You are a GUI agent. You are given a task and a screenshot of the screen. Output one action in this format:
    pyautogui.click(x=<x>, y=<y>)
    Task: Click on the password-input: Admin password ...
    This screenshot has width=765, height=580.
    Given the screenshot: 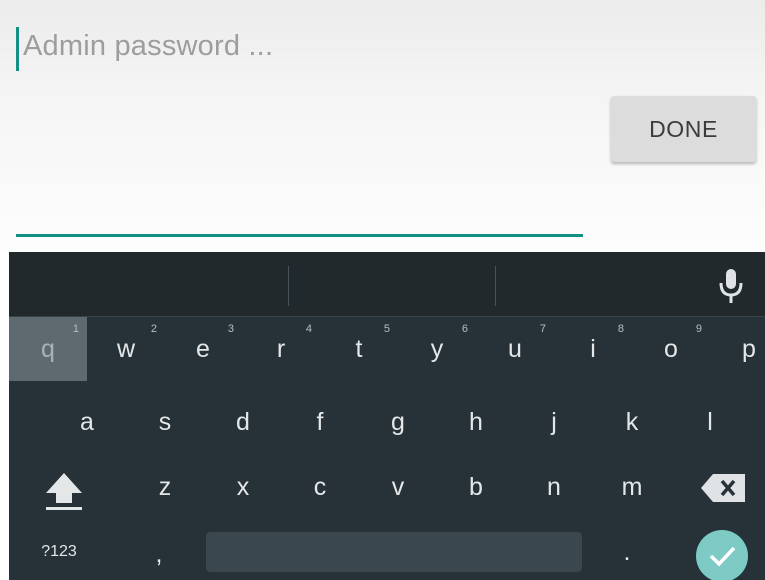 What is the action you would take?
    pyautogui.click(x=148, y=46)
    